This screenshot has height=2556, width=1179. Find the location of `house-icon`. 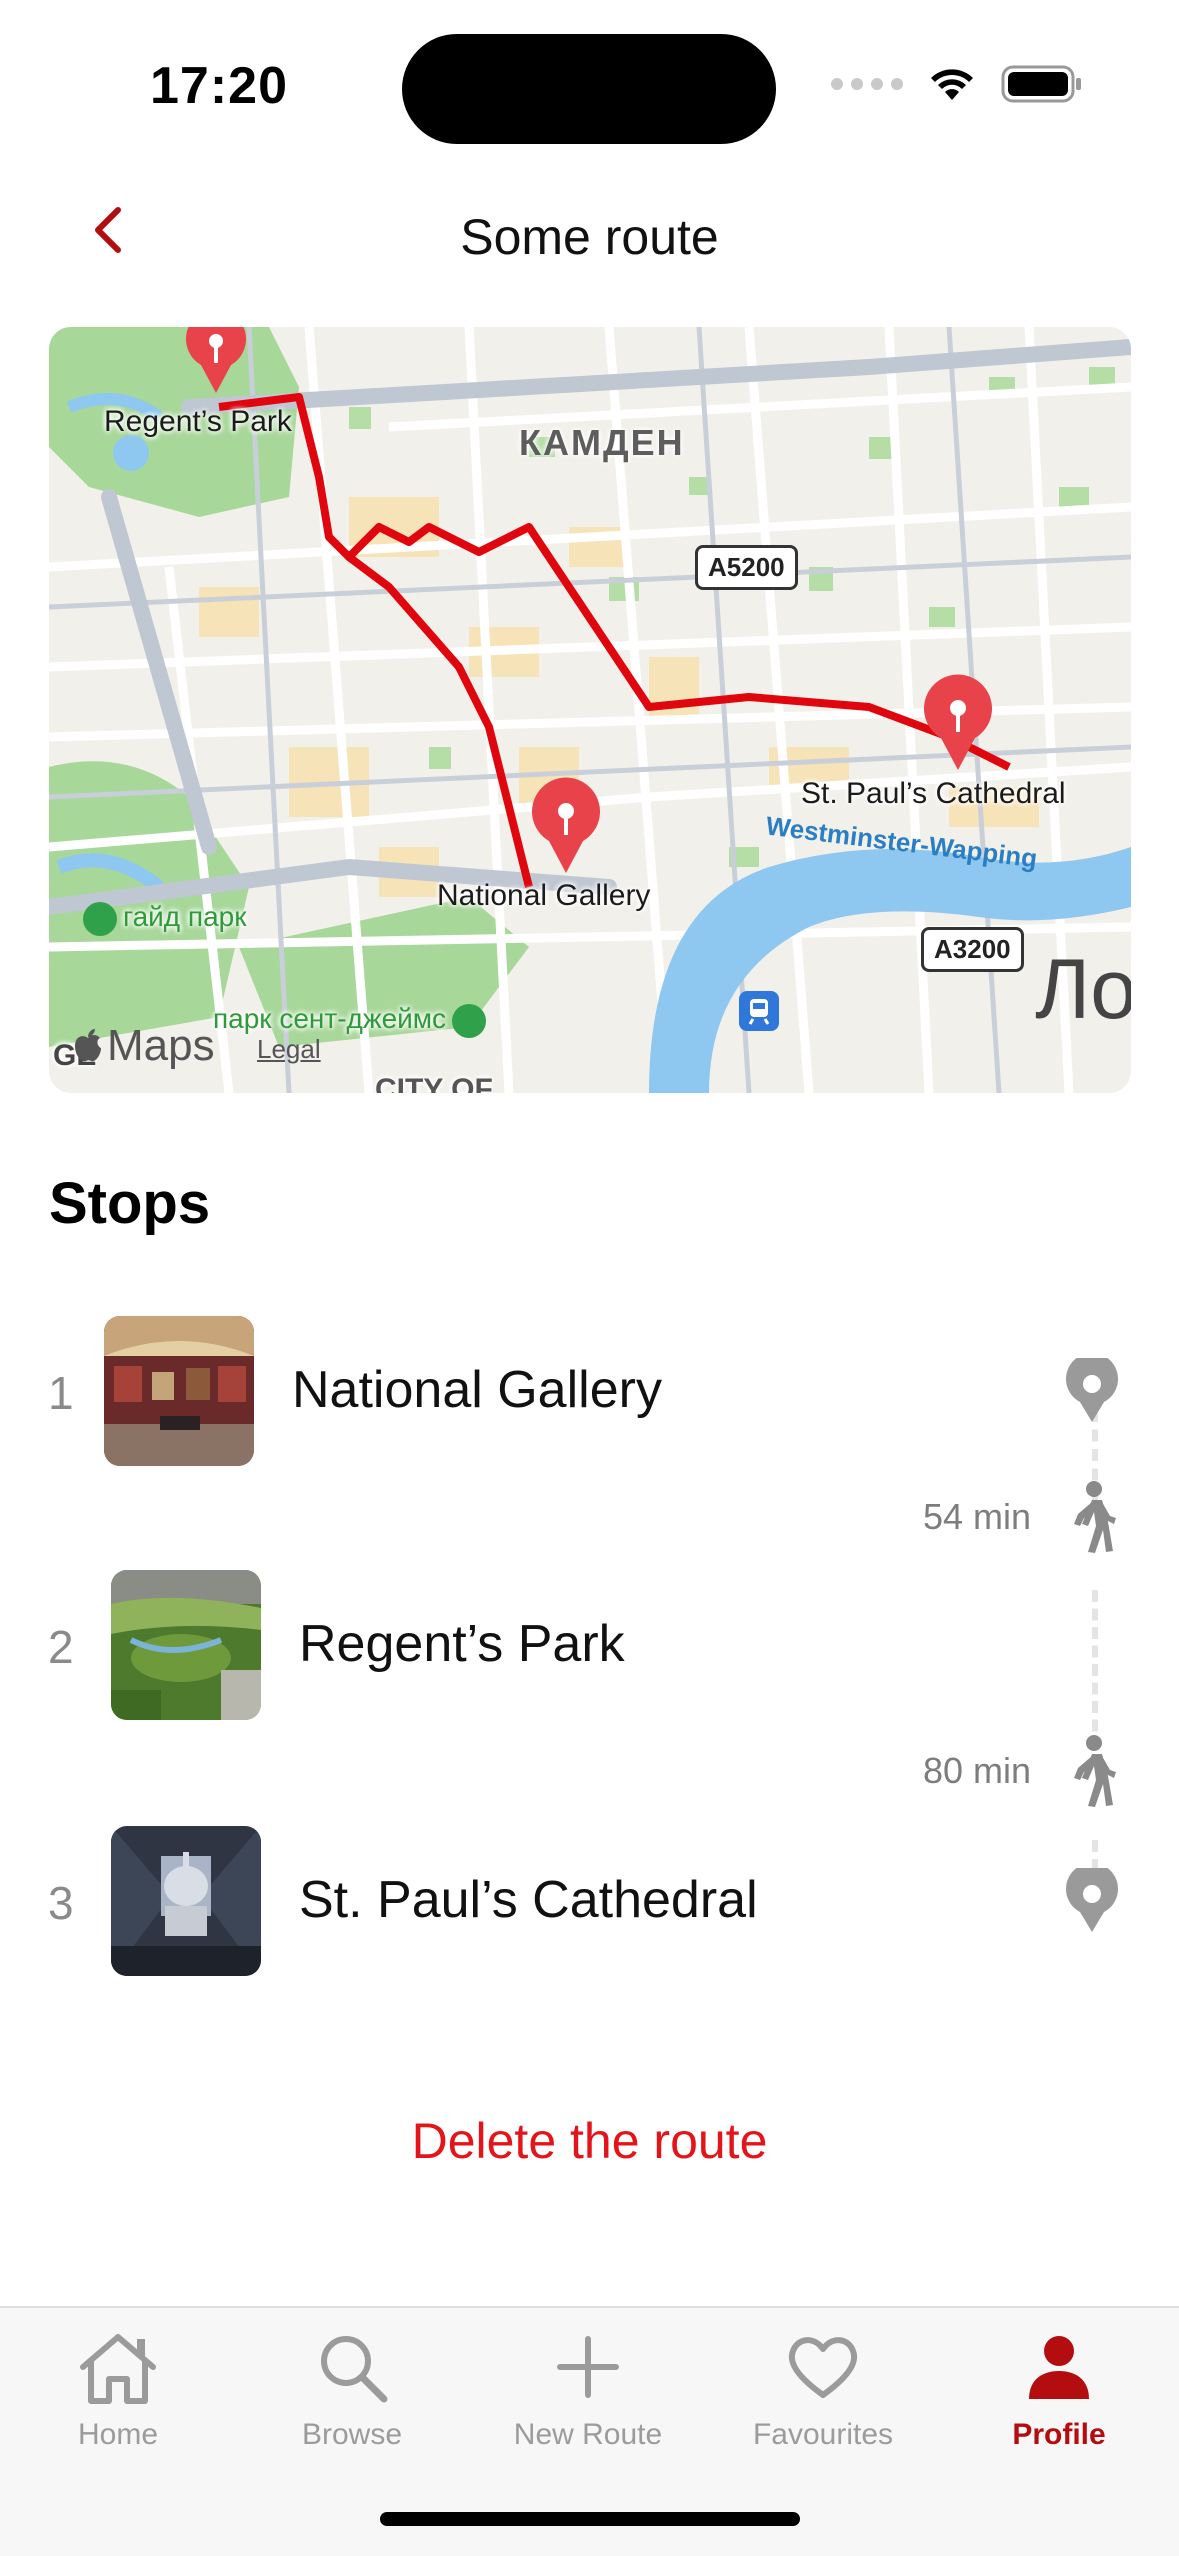

house-icon is located at coordinates (118, 2369).